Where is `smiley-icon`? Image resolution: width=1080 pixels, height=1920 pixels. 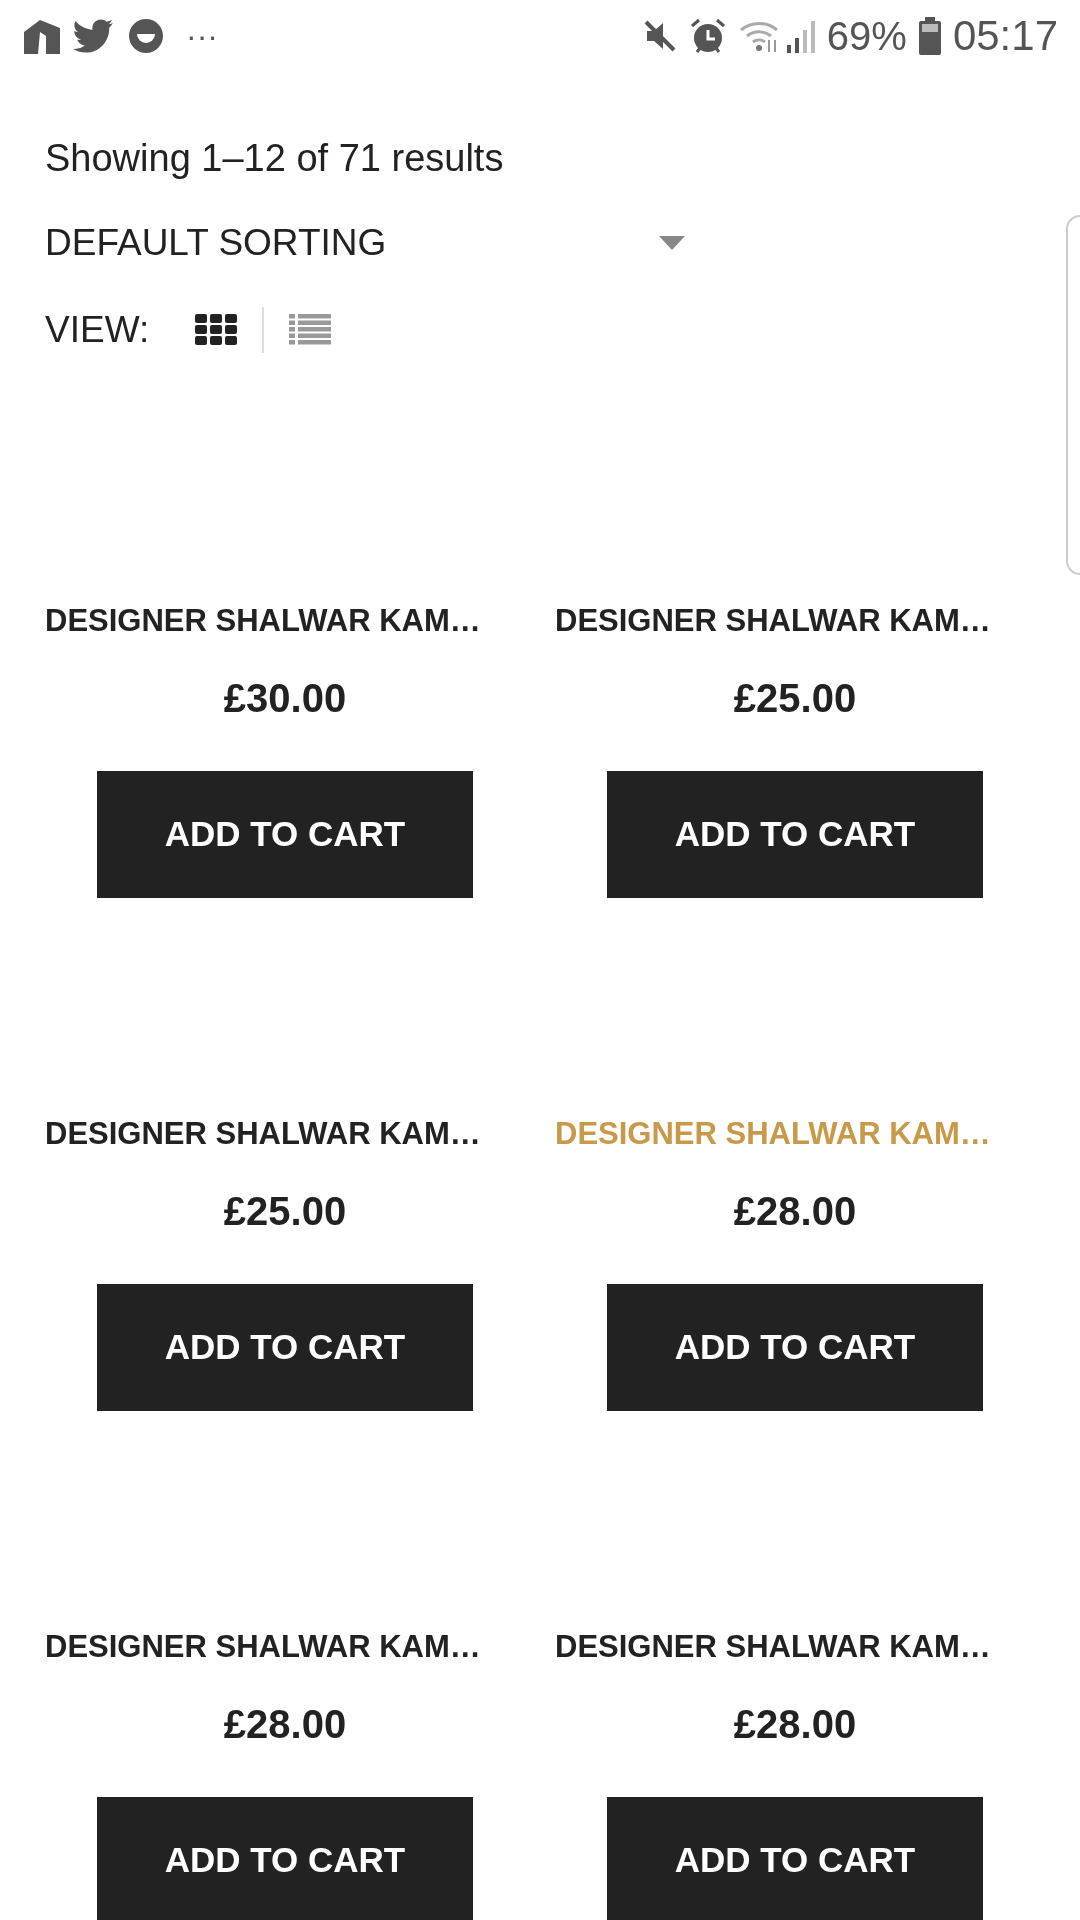 smiley-icon is located at coordinates (146, 36).